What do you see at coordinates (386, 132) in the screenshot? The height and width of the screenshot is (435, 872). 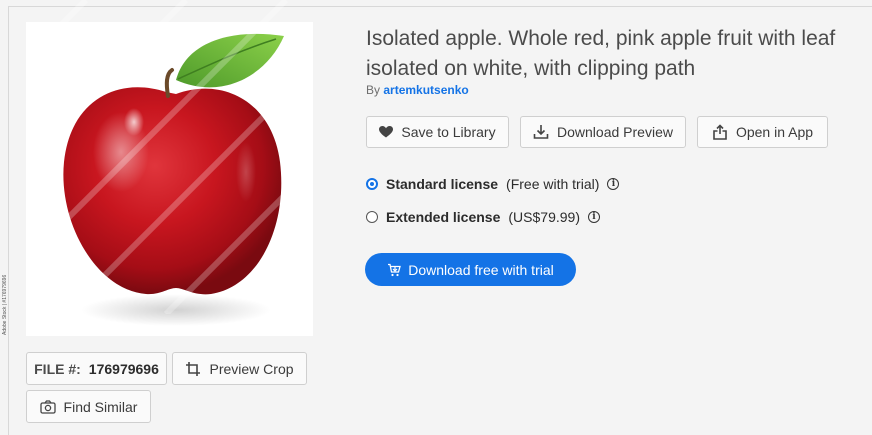 I see `heart-icon` at bounding box center [386, 132].